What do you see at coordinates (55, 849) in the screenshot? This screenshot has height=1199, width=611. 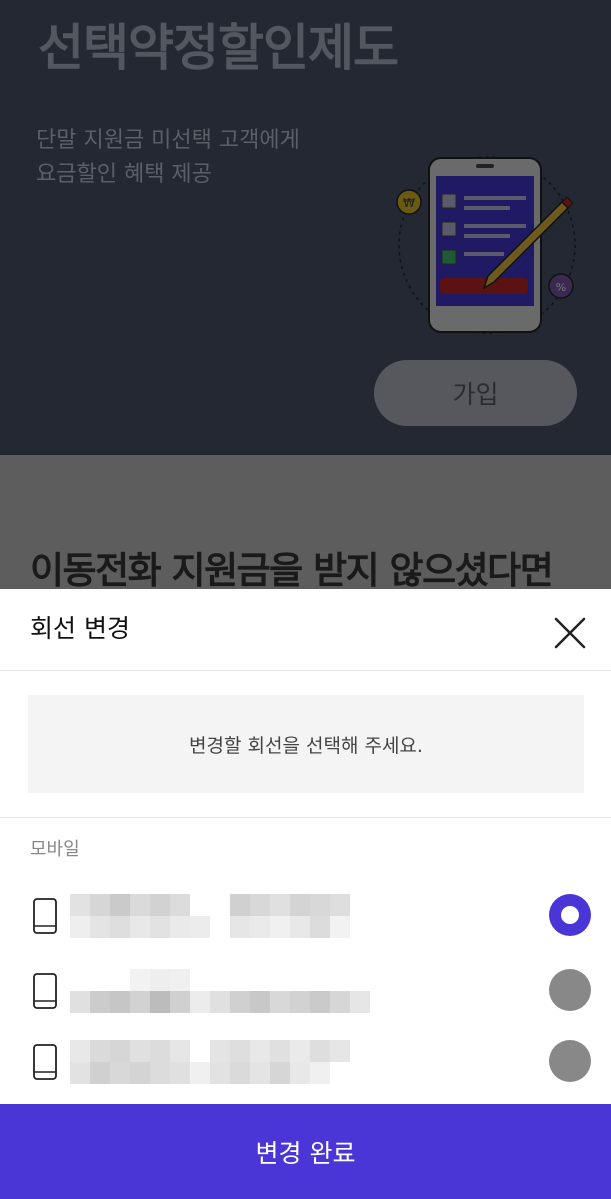 I see `section-label-mobile: 모바일` at bounding box center [55, 849].